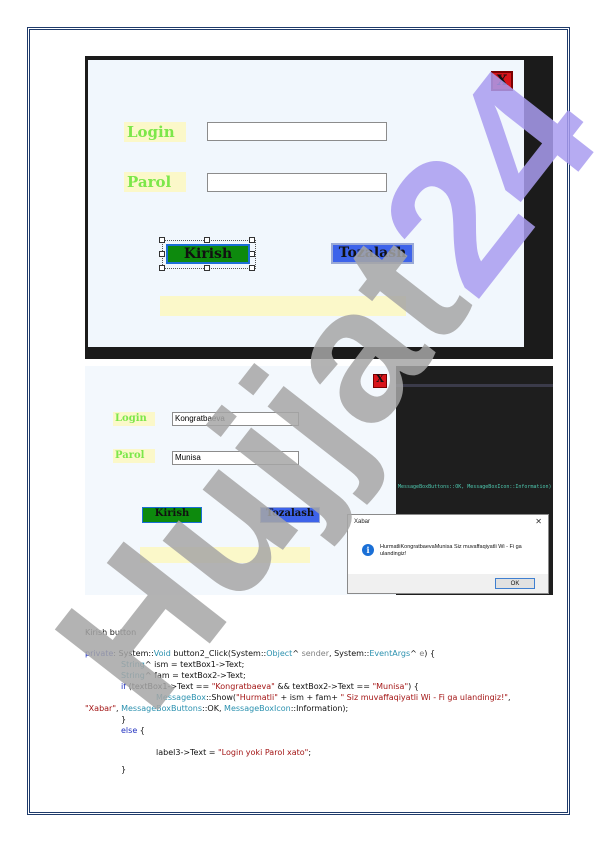  I want to click on code-token: EventArgs, so click(390, 653).